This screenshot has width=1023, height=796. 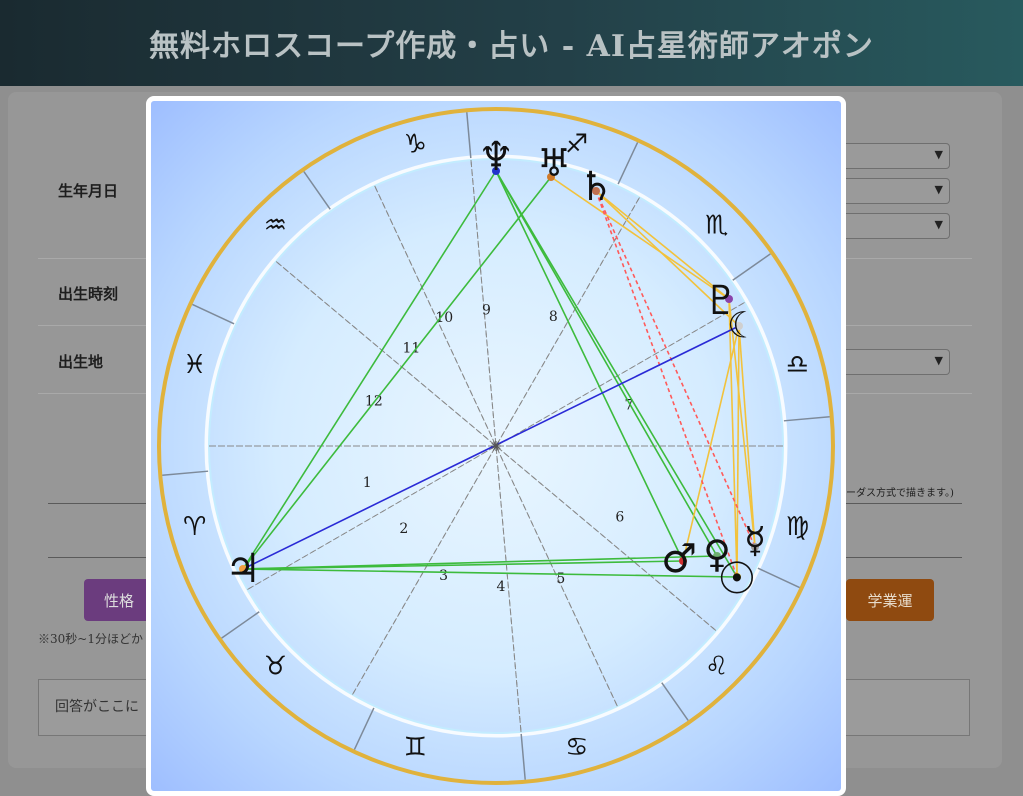 What do you see at coordinates (119, 600) in the screenshot?
I see `personality-button: 性格` at bounding box center [119, 600].